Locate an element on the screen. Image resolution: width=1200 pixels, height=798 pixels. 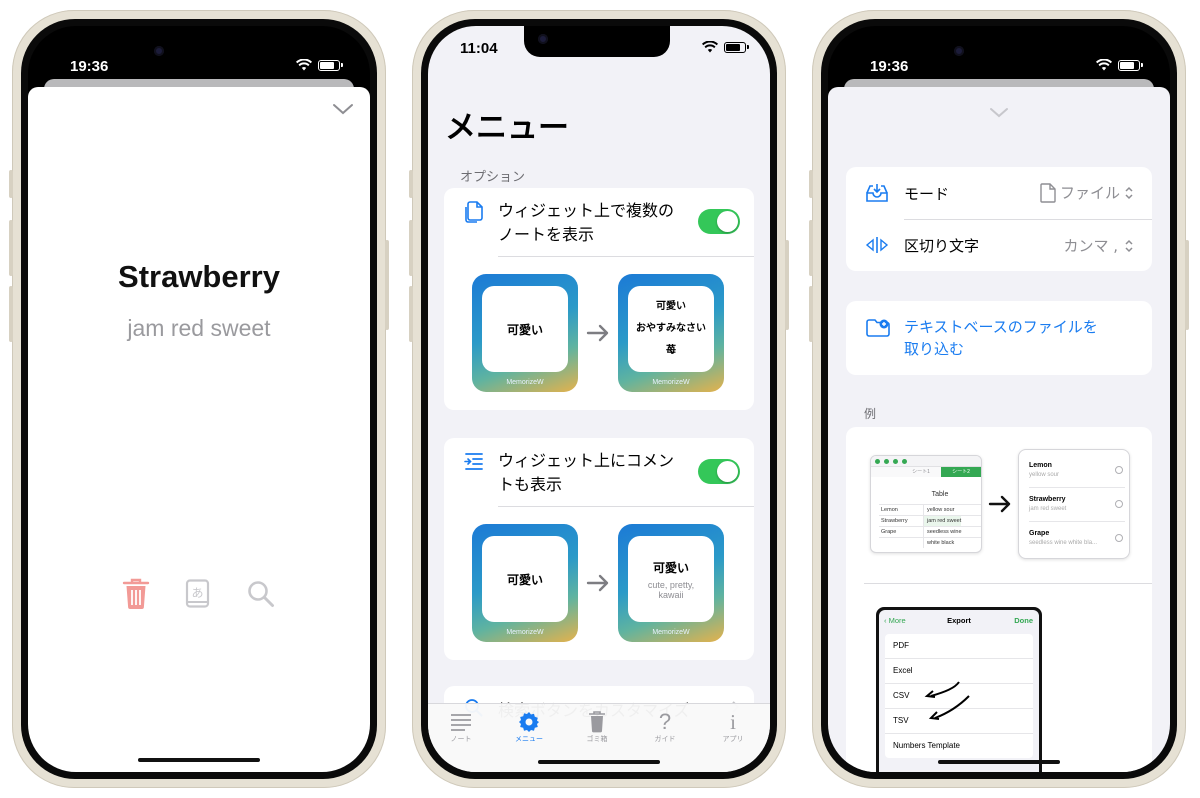
sheet-row: white black is located at coordinates (930, 542).